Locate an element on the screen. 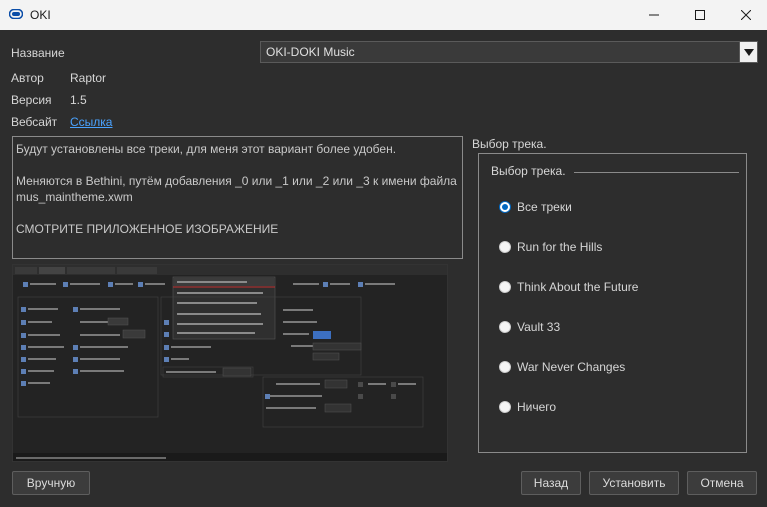  version-label: Версия is located at coordinates (31, 100).